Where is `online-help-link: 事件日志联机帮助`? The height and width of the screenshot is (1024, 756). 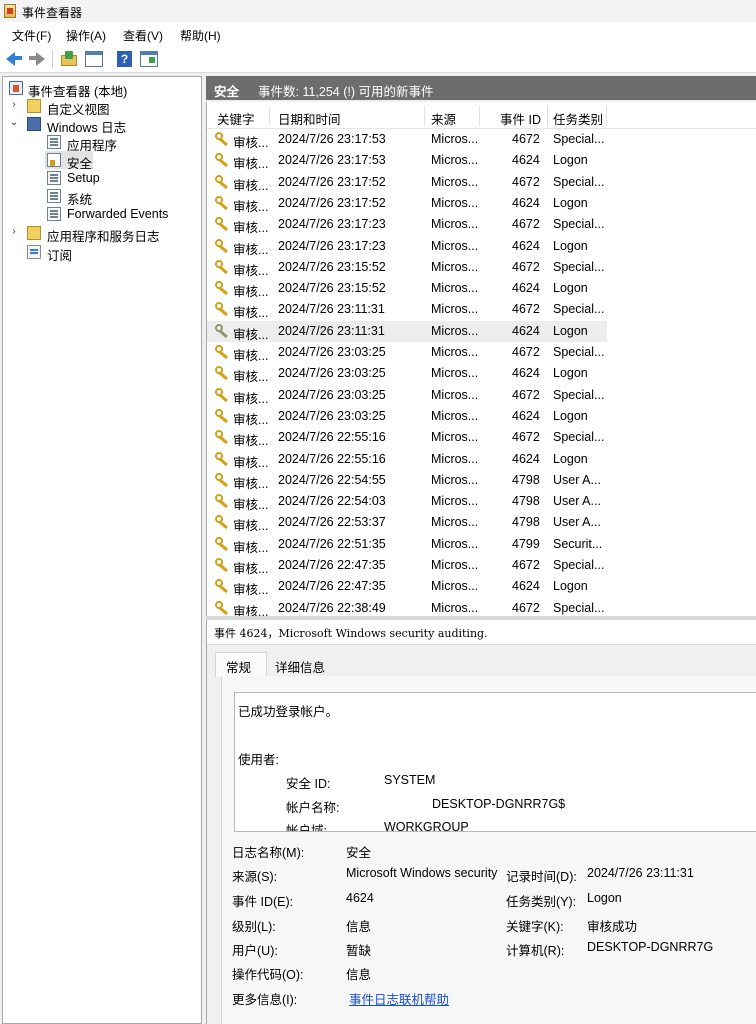 online-help-link: 事件日志联机帮助 is located at coordinates (399, 998).